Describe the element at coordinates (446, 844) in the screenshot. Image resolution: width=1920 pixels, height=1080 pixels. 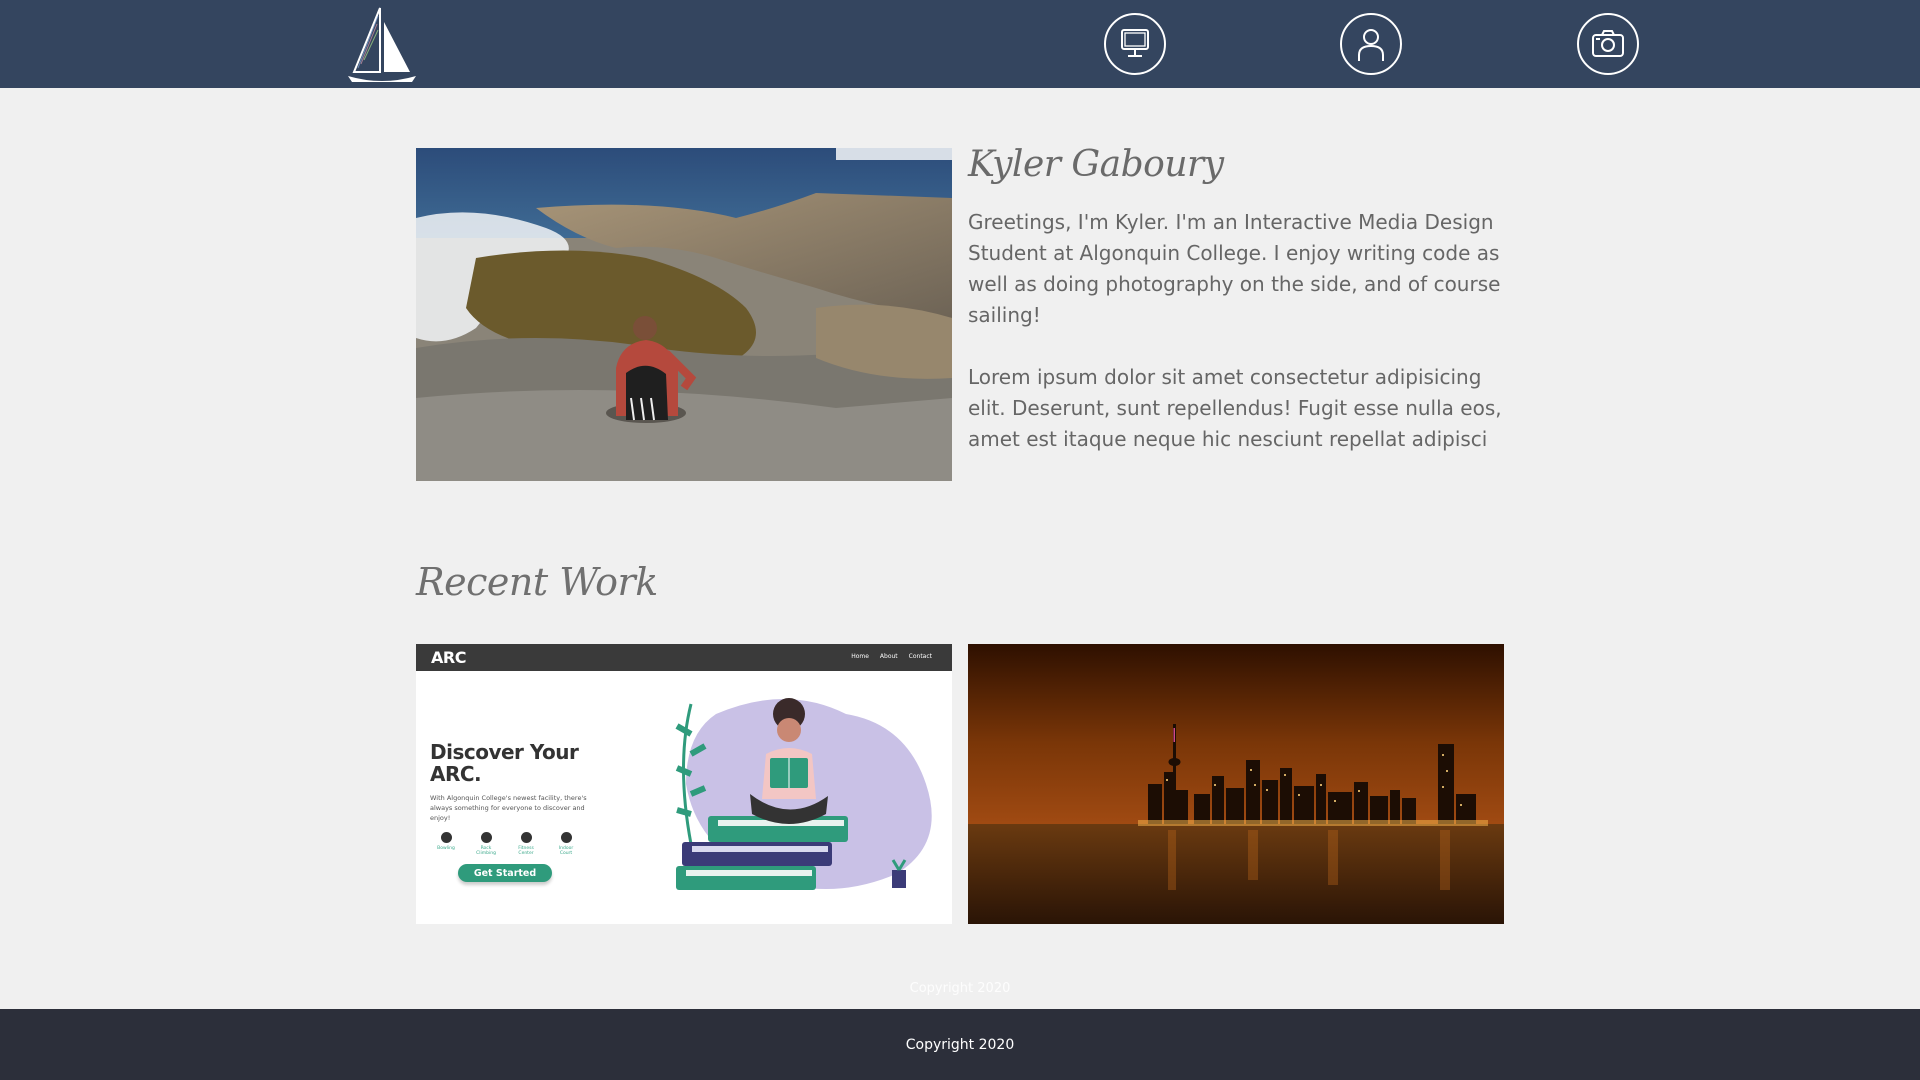
I see `arc-feature-bowling: Bowling` at that location.